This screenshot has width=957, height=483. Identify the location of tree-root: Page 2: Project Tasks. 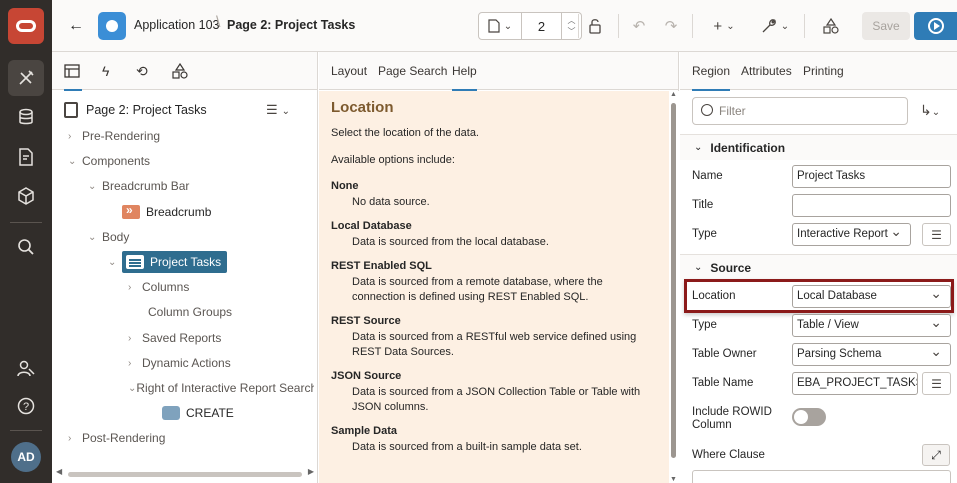
(135, 110).